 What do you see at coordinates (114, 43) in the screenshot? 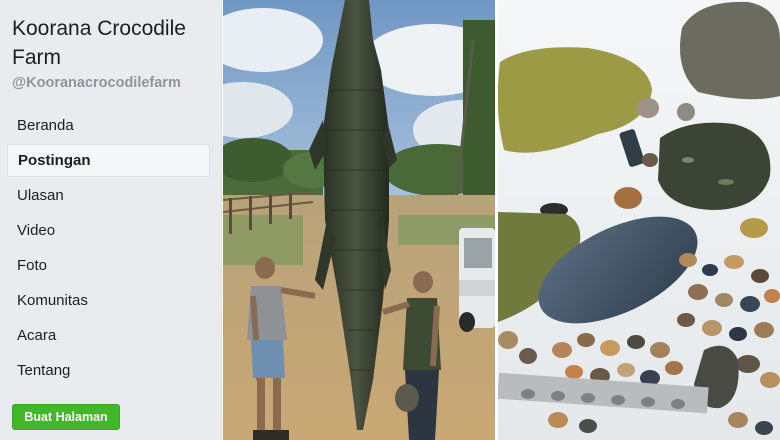
I see `page-title: Koorana Crocodile Farm` at bounding box center [114, 43].